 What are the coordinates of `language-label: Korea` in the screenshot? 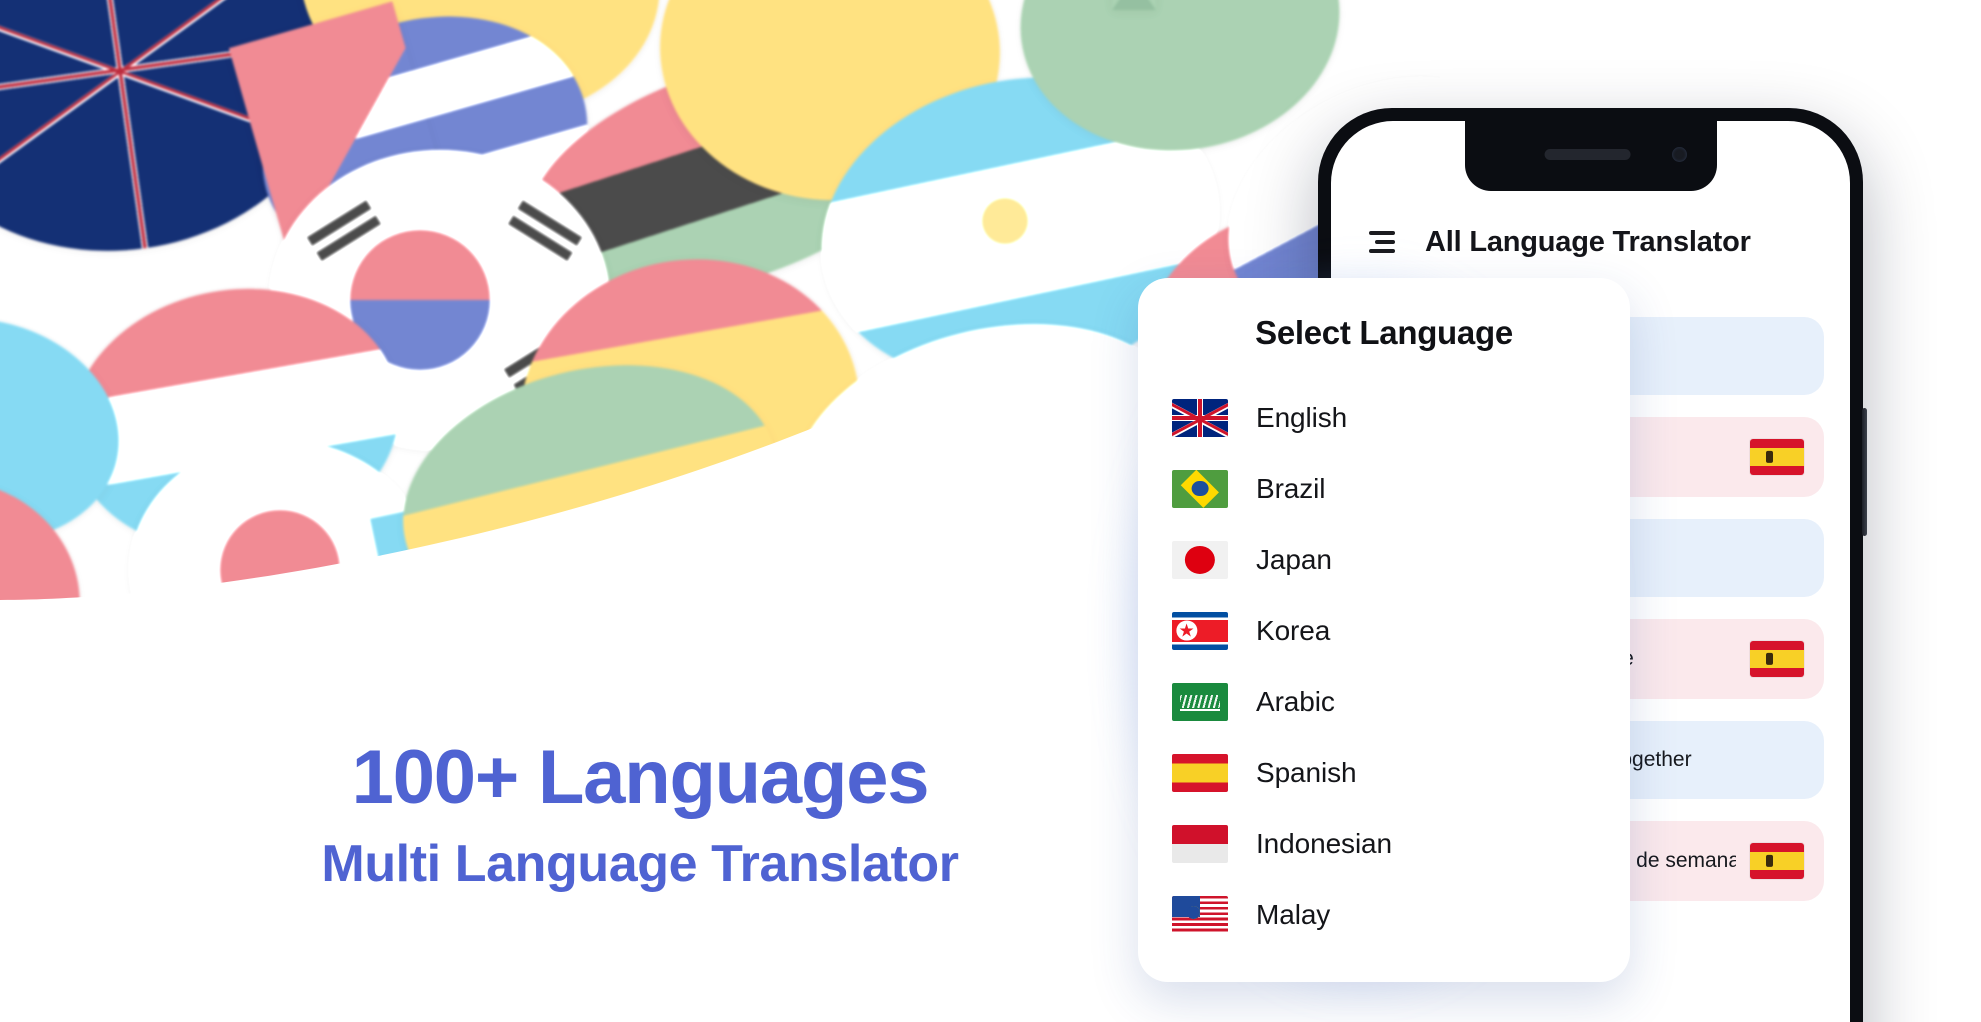 It's located at (1293, 630).